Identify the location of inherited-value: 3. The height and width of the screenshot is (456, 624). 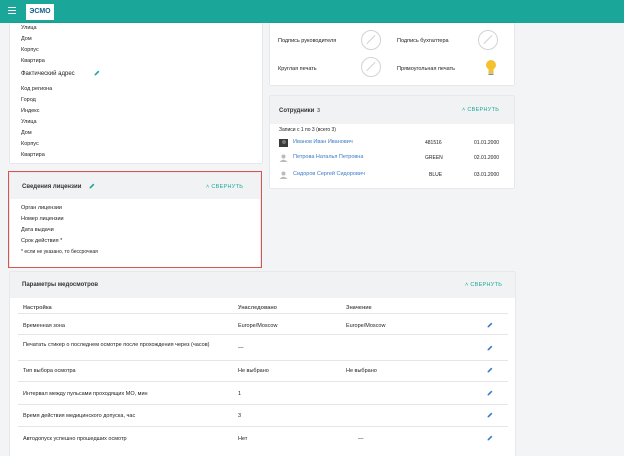
(240, 416).